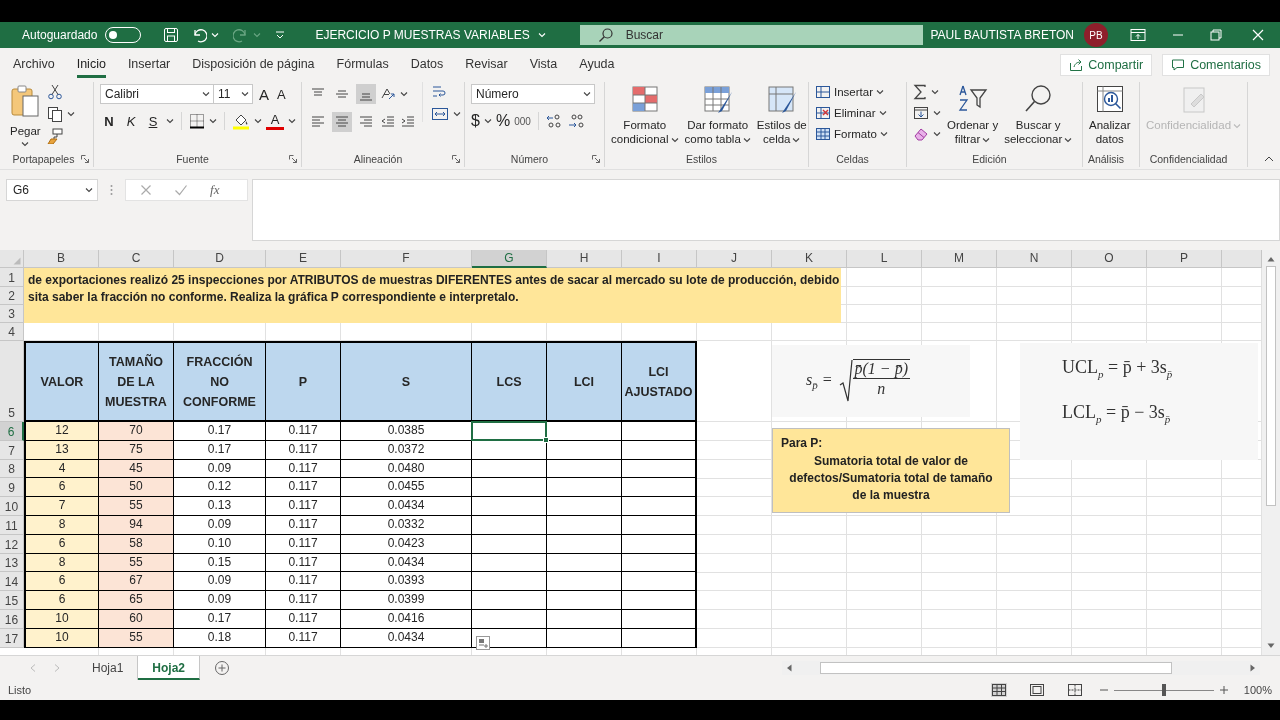 The width and height of the screenshot is (1280, 720). I want to click on group-label: Número, so click(529, 159).